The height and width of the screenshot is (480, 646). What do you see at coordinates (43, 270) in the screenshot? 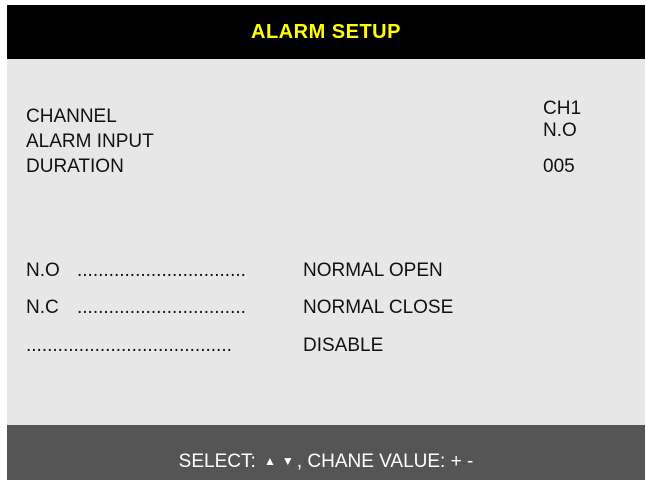
I see `legend-code-no: N.O` at bounding box center [43, 270].